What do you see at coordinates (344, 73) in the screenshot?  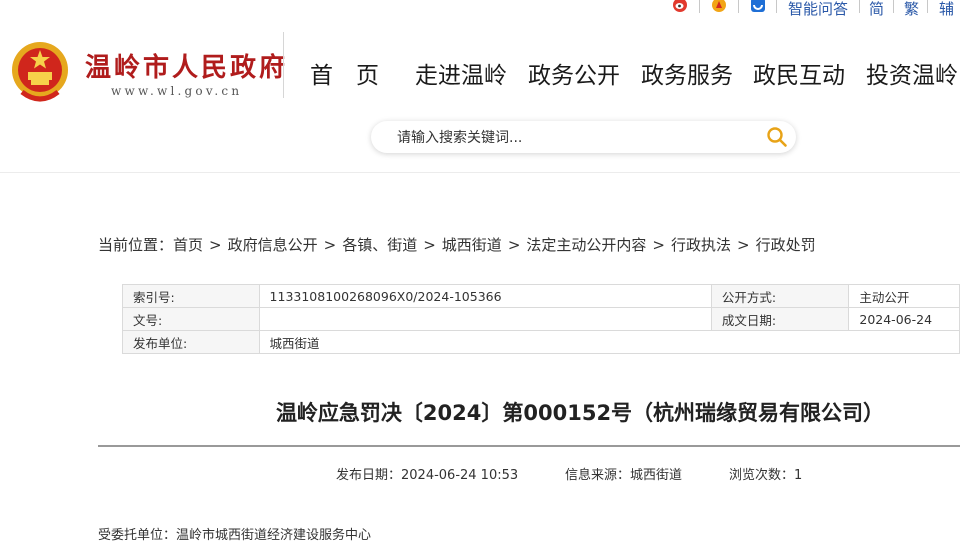 I see `nav-home: 首 页` at bounding box center [344, 73].